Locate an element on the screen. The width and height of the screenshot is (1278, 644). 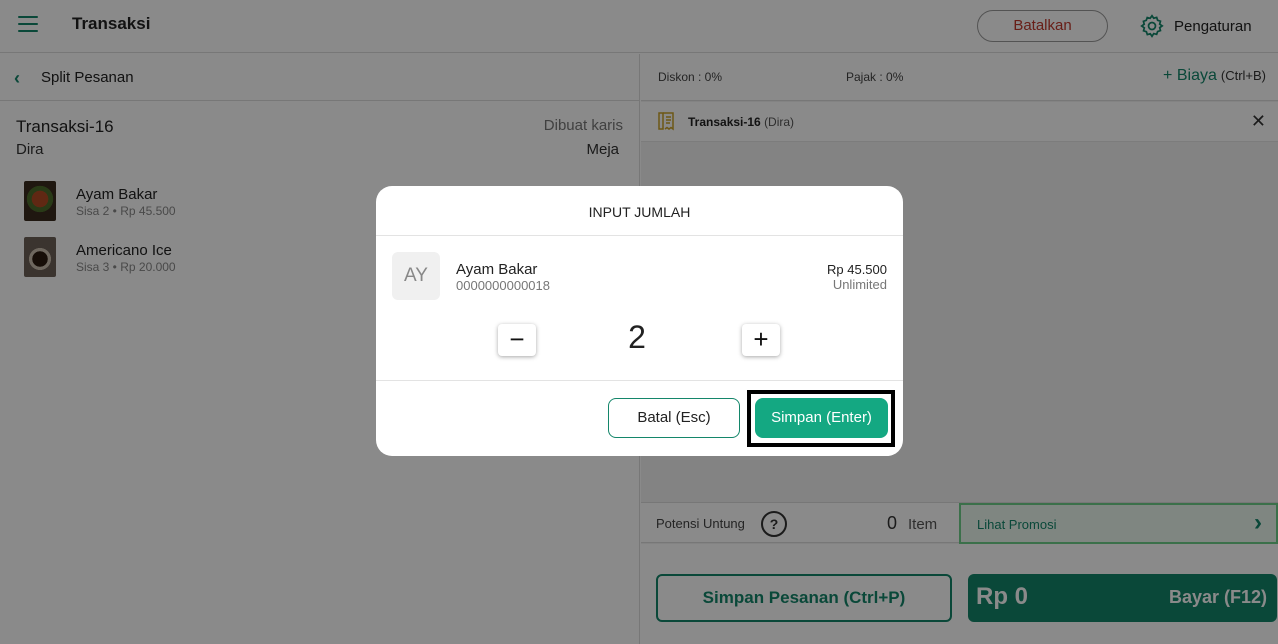
product-avatar: AY is located at coordinates (416, 276).